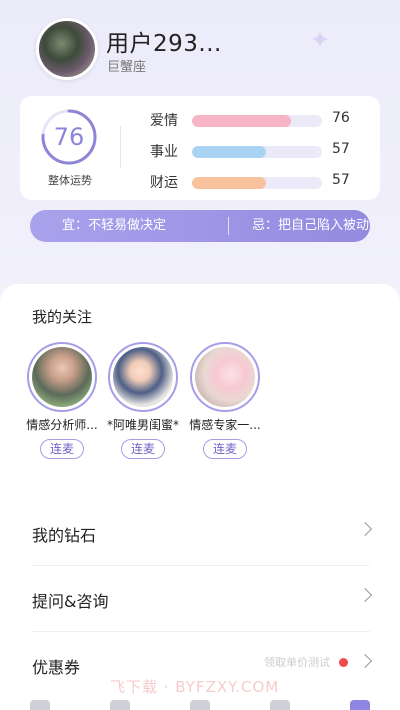 This screenshot has height=710, width=400. What do you see at coordinates (69, 137) in the screenshot?
I see `overall-score: 76` at bounding box center [69, 137].